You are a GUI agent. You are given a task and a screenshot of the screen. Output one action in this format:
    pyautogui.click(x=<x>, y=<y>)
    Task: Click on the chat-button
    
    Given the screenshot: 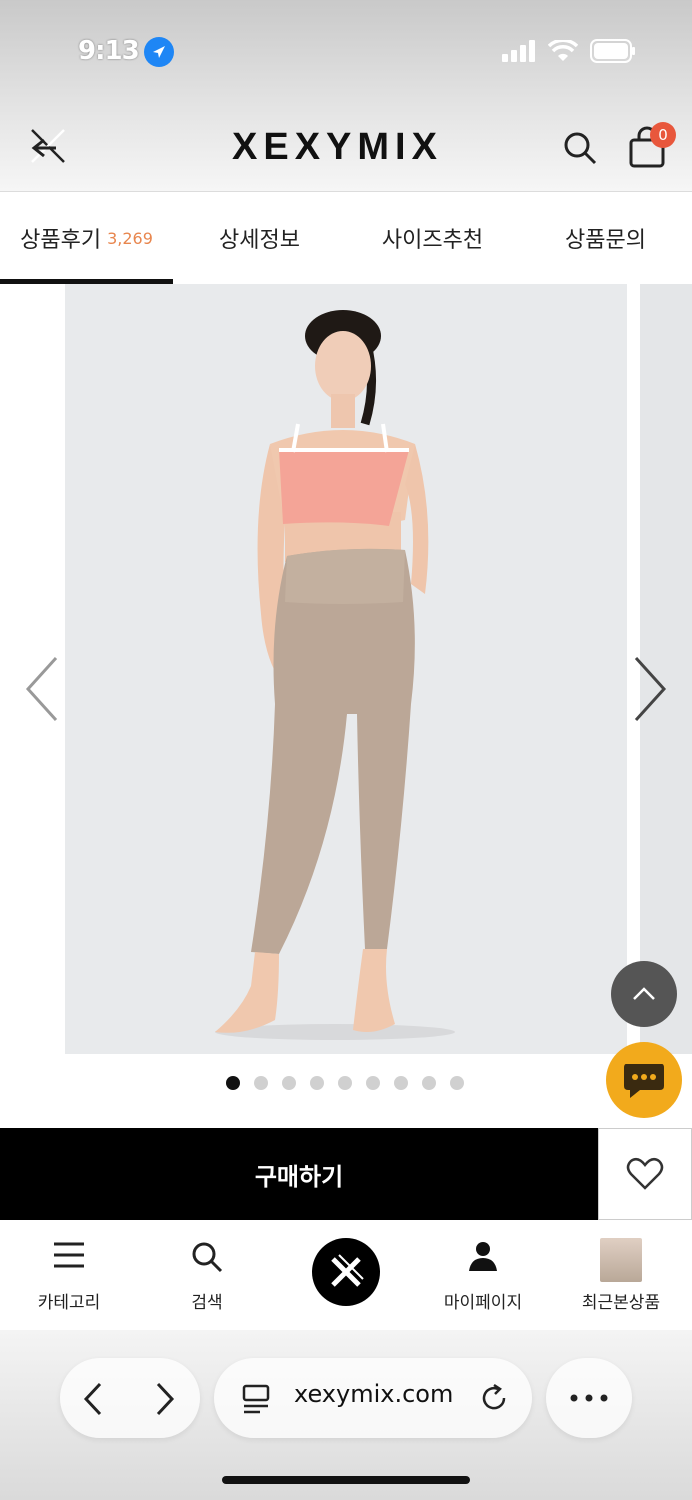 What is the action you would take?
    pyautogui.click(x=644, y=1080)
    